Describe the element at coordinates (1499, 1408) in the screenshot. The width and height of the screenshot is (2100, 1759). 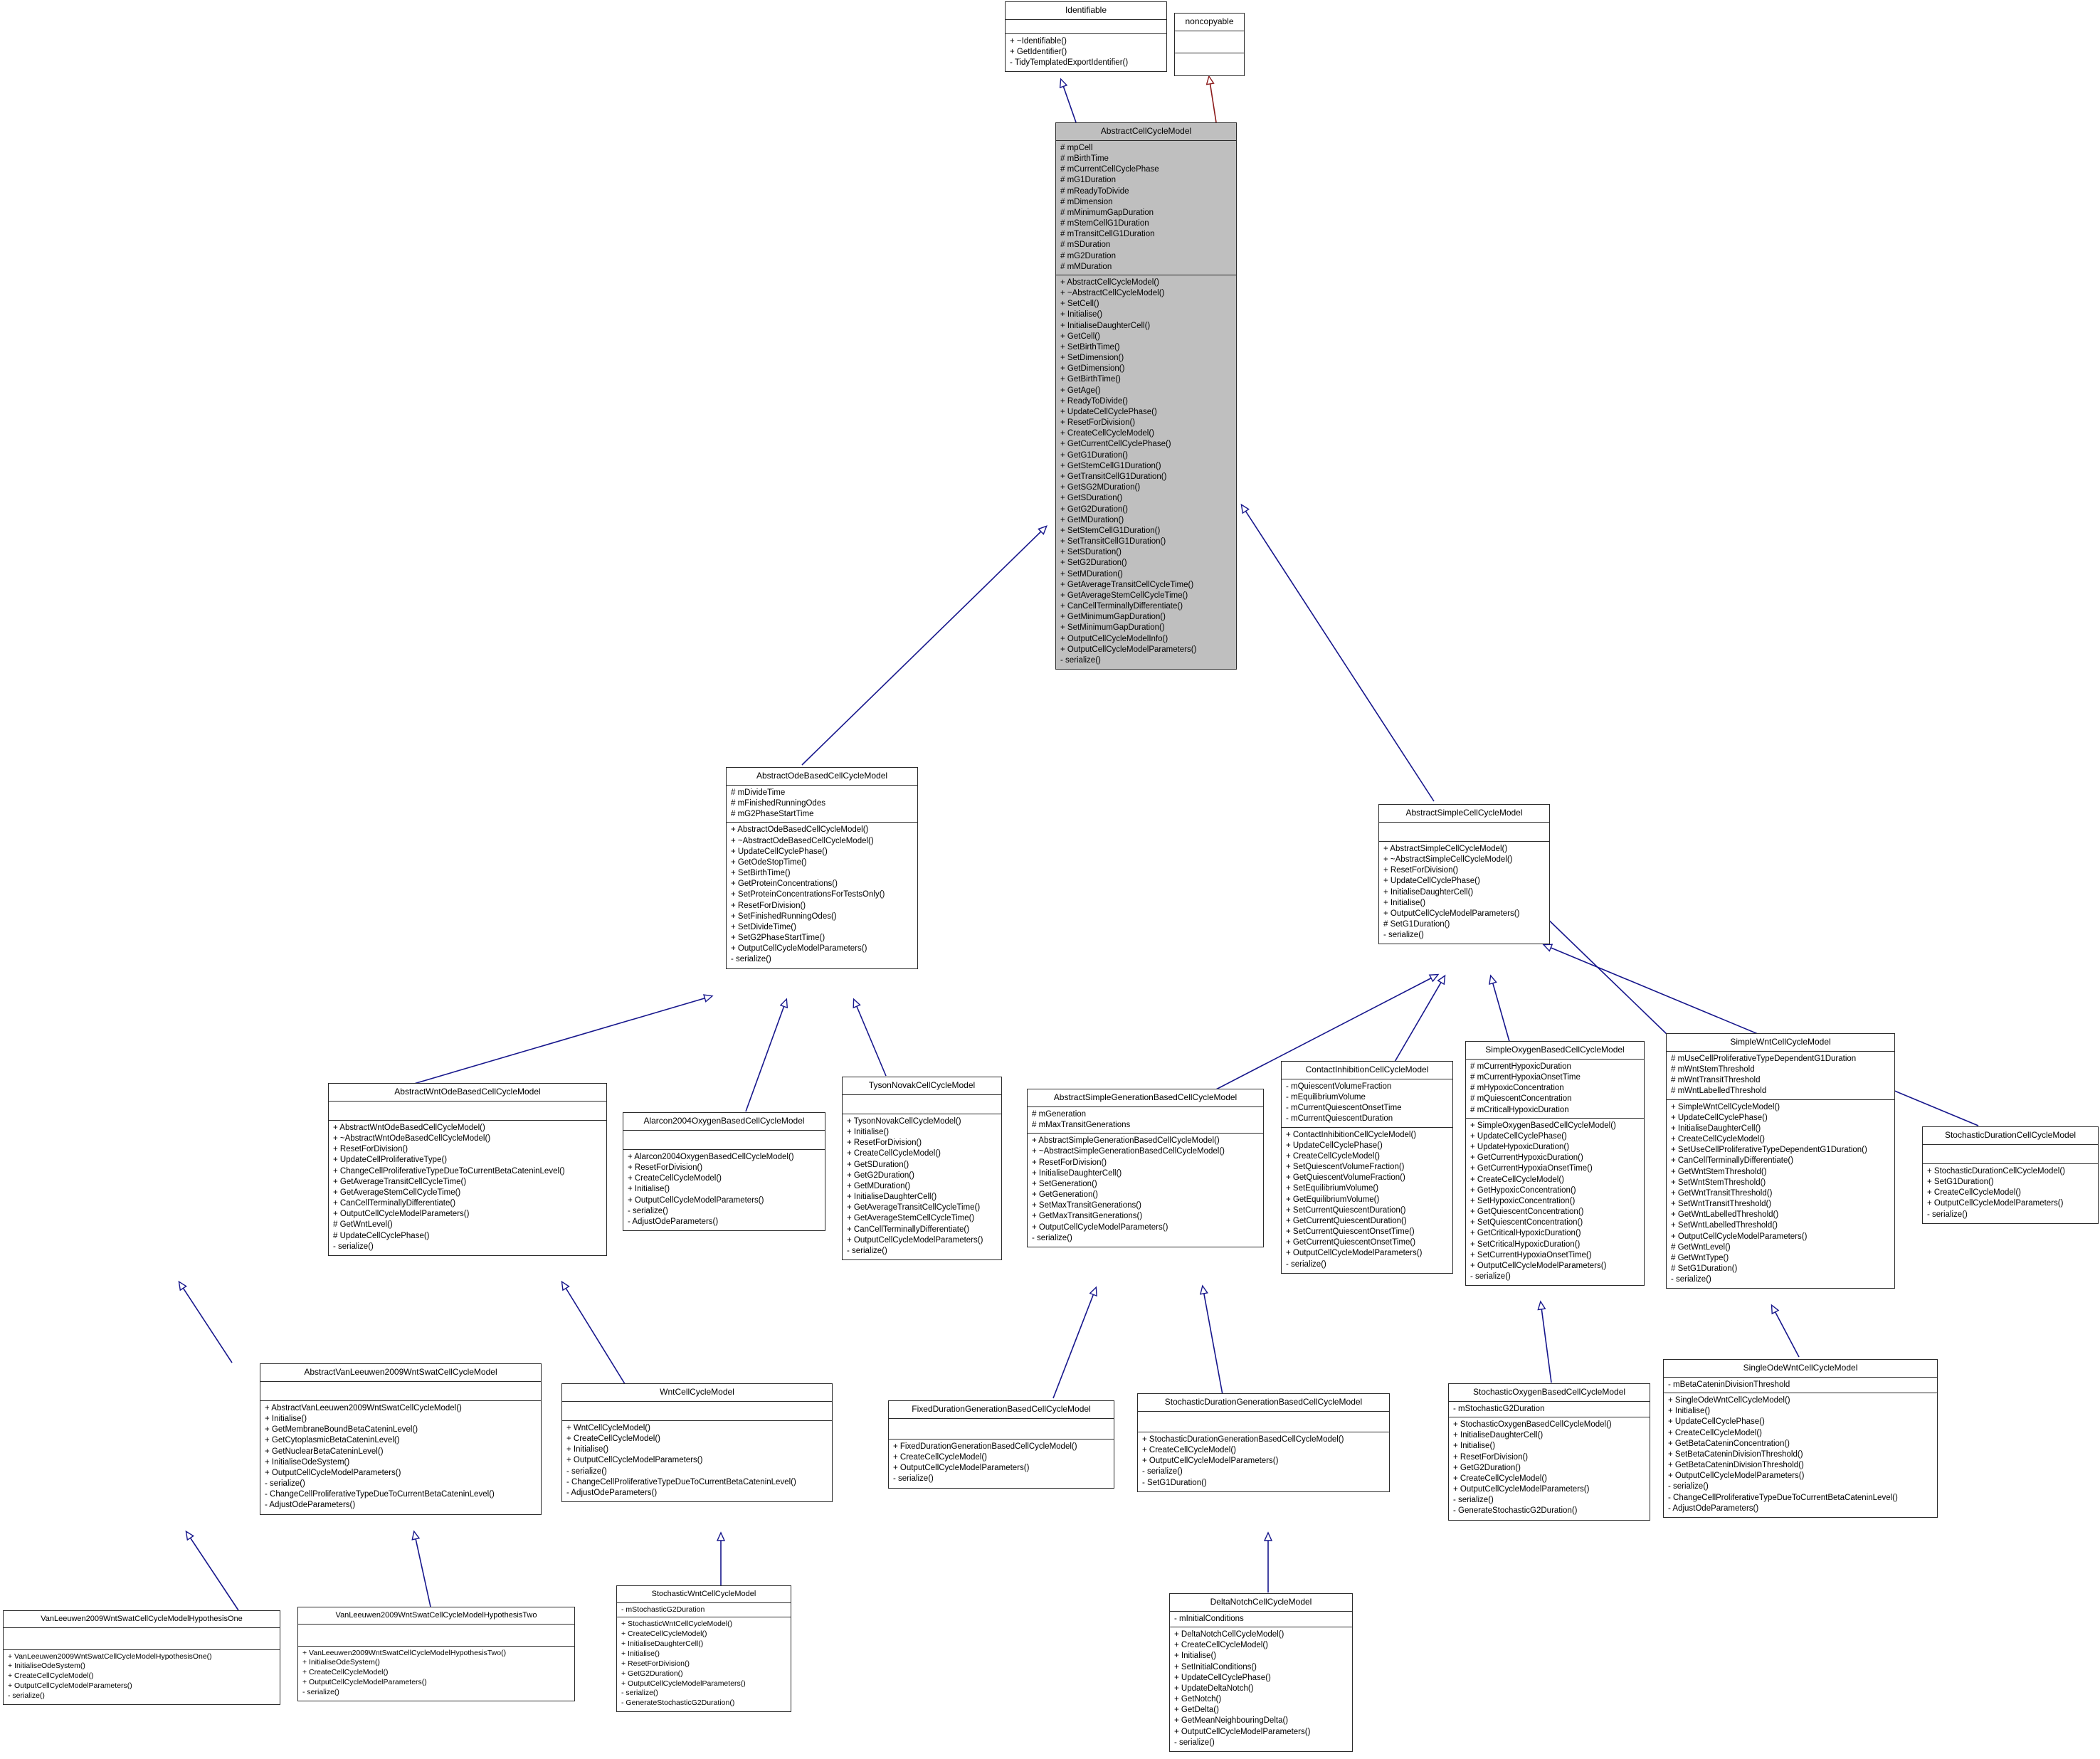
I see `attribute-row: - mStochasticG2Duration` at that location.